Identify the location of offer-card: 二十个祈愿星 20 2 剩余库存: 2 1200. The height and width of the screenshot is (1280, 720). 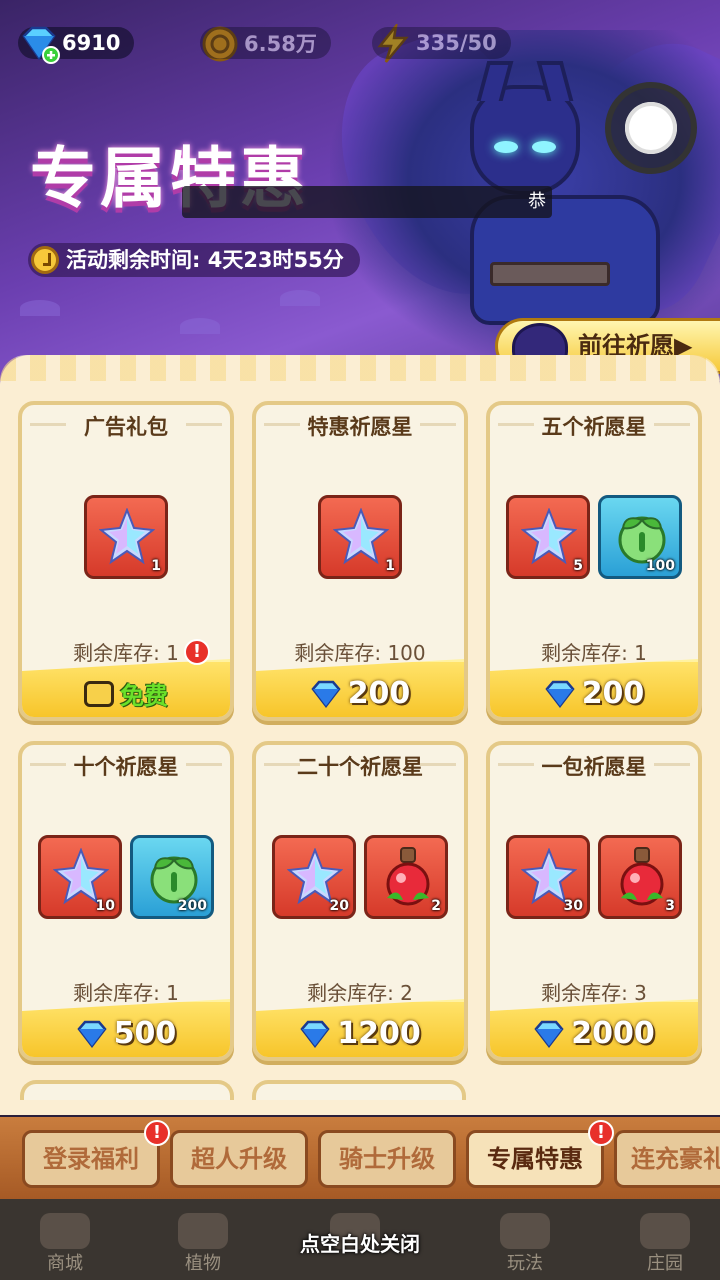
(360, 901).